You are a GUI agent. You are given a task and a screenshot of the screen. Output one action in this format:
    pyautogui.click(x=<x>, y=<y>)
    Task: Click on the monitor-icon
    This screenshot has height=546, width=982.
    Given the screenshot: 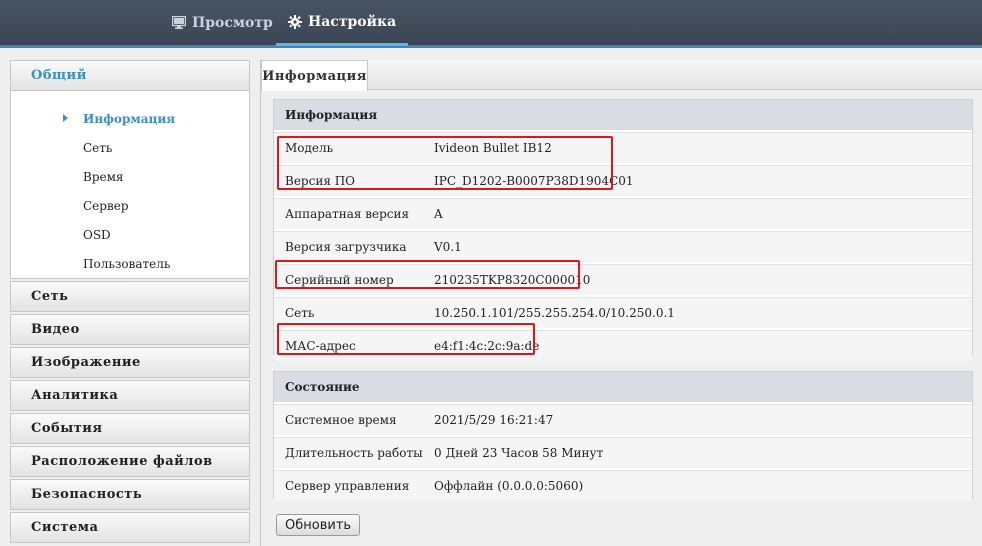 What is the action you would take?
    pyautogui.click(x=179, y=22)
    